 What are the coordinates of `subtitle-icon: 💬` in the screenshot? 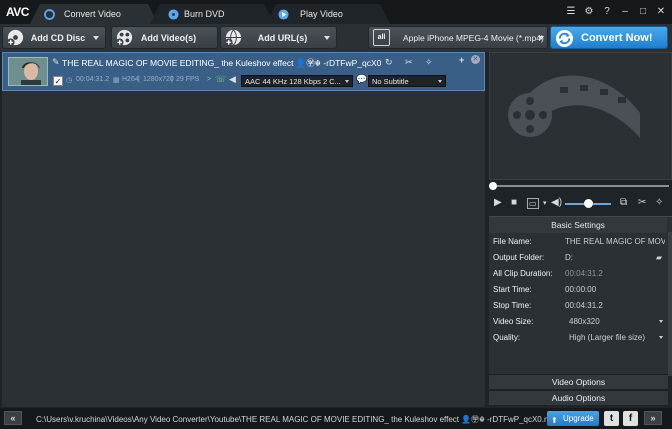 It's located at (362, 79).